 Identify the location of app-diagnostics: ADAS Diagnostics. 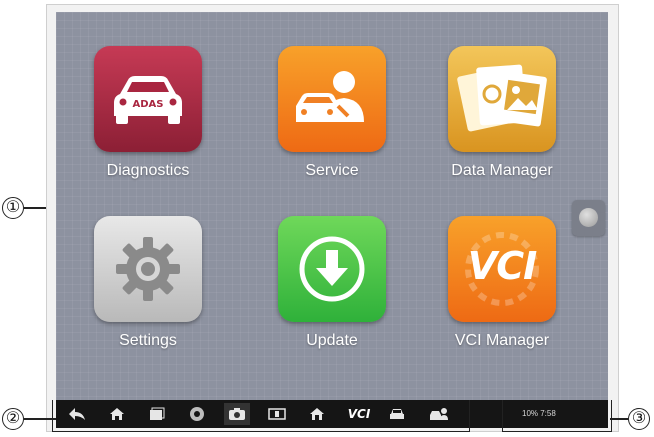
(148, 113).